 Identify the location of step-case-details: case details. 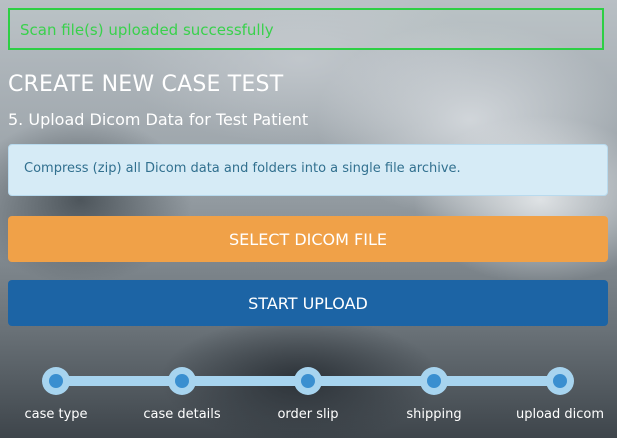
(182, 392).